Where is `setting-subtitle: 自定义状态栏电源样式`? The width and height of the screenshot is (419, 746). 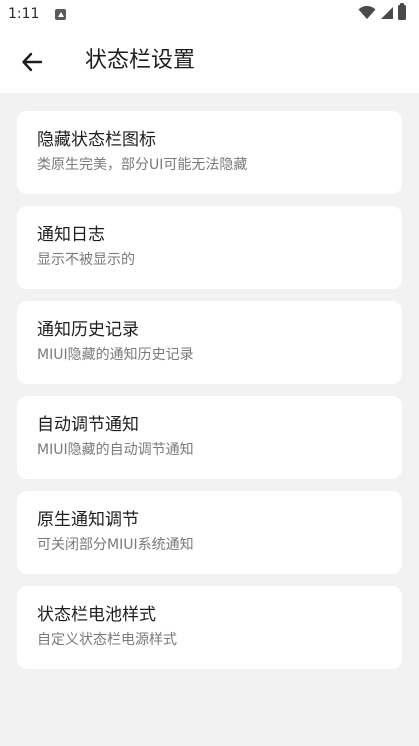
setting-subtitle: 自定义状态栏电源样式 is located at coordinates (107, 640).